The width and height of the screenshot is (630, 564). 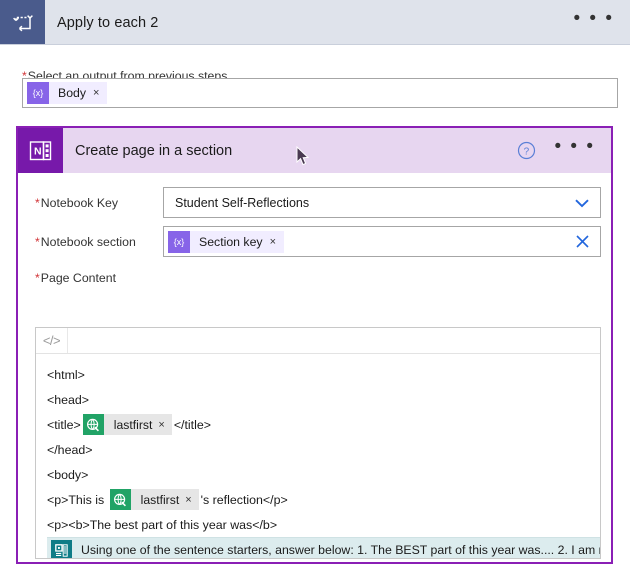 I want to click on apply-to-each-title: Apply to each 2, so click(x=108, y=22).